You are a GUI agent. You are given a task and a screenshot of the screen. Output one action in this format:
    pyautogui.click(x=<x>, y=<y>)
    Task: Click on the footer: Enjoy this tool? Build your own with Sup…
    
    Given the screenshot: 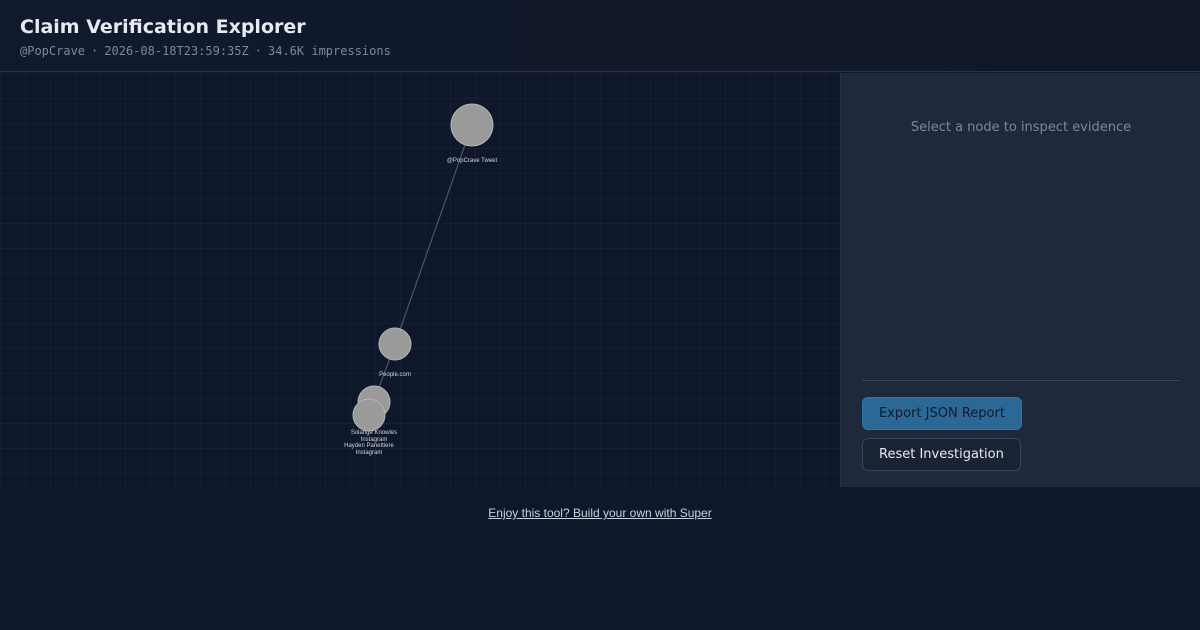 What is the action you would take?
    pyautogui.click(x=600, y=513)
    